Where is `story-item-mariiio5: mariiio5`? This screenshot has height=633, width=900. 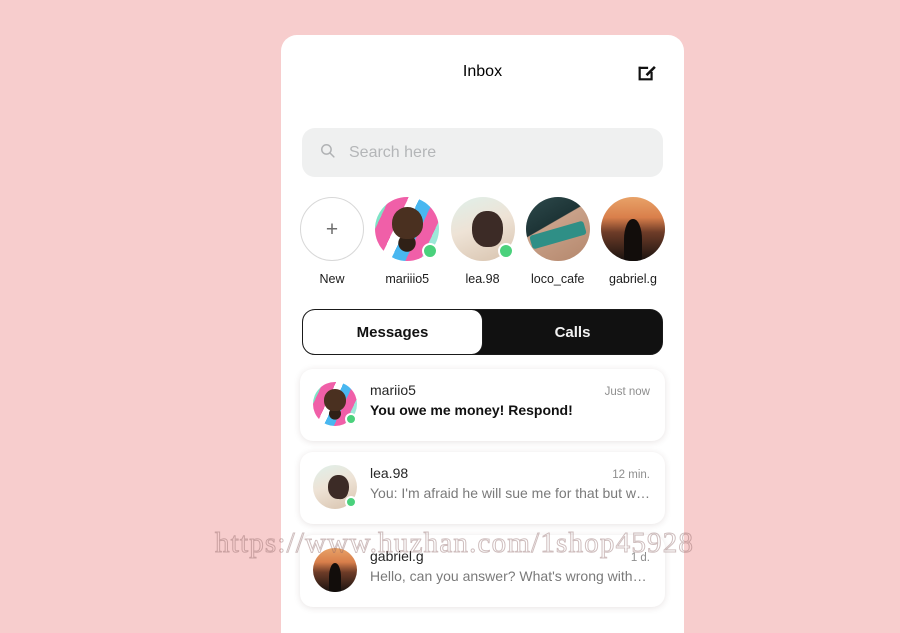
story-item-mariiio5: mariiio5 is located at coordinates (407, 241).